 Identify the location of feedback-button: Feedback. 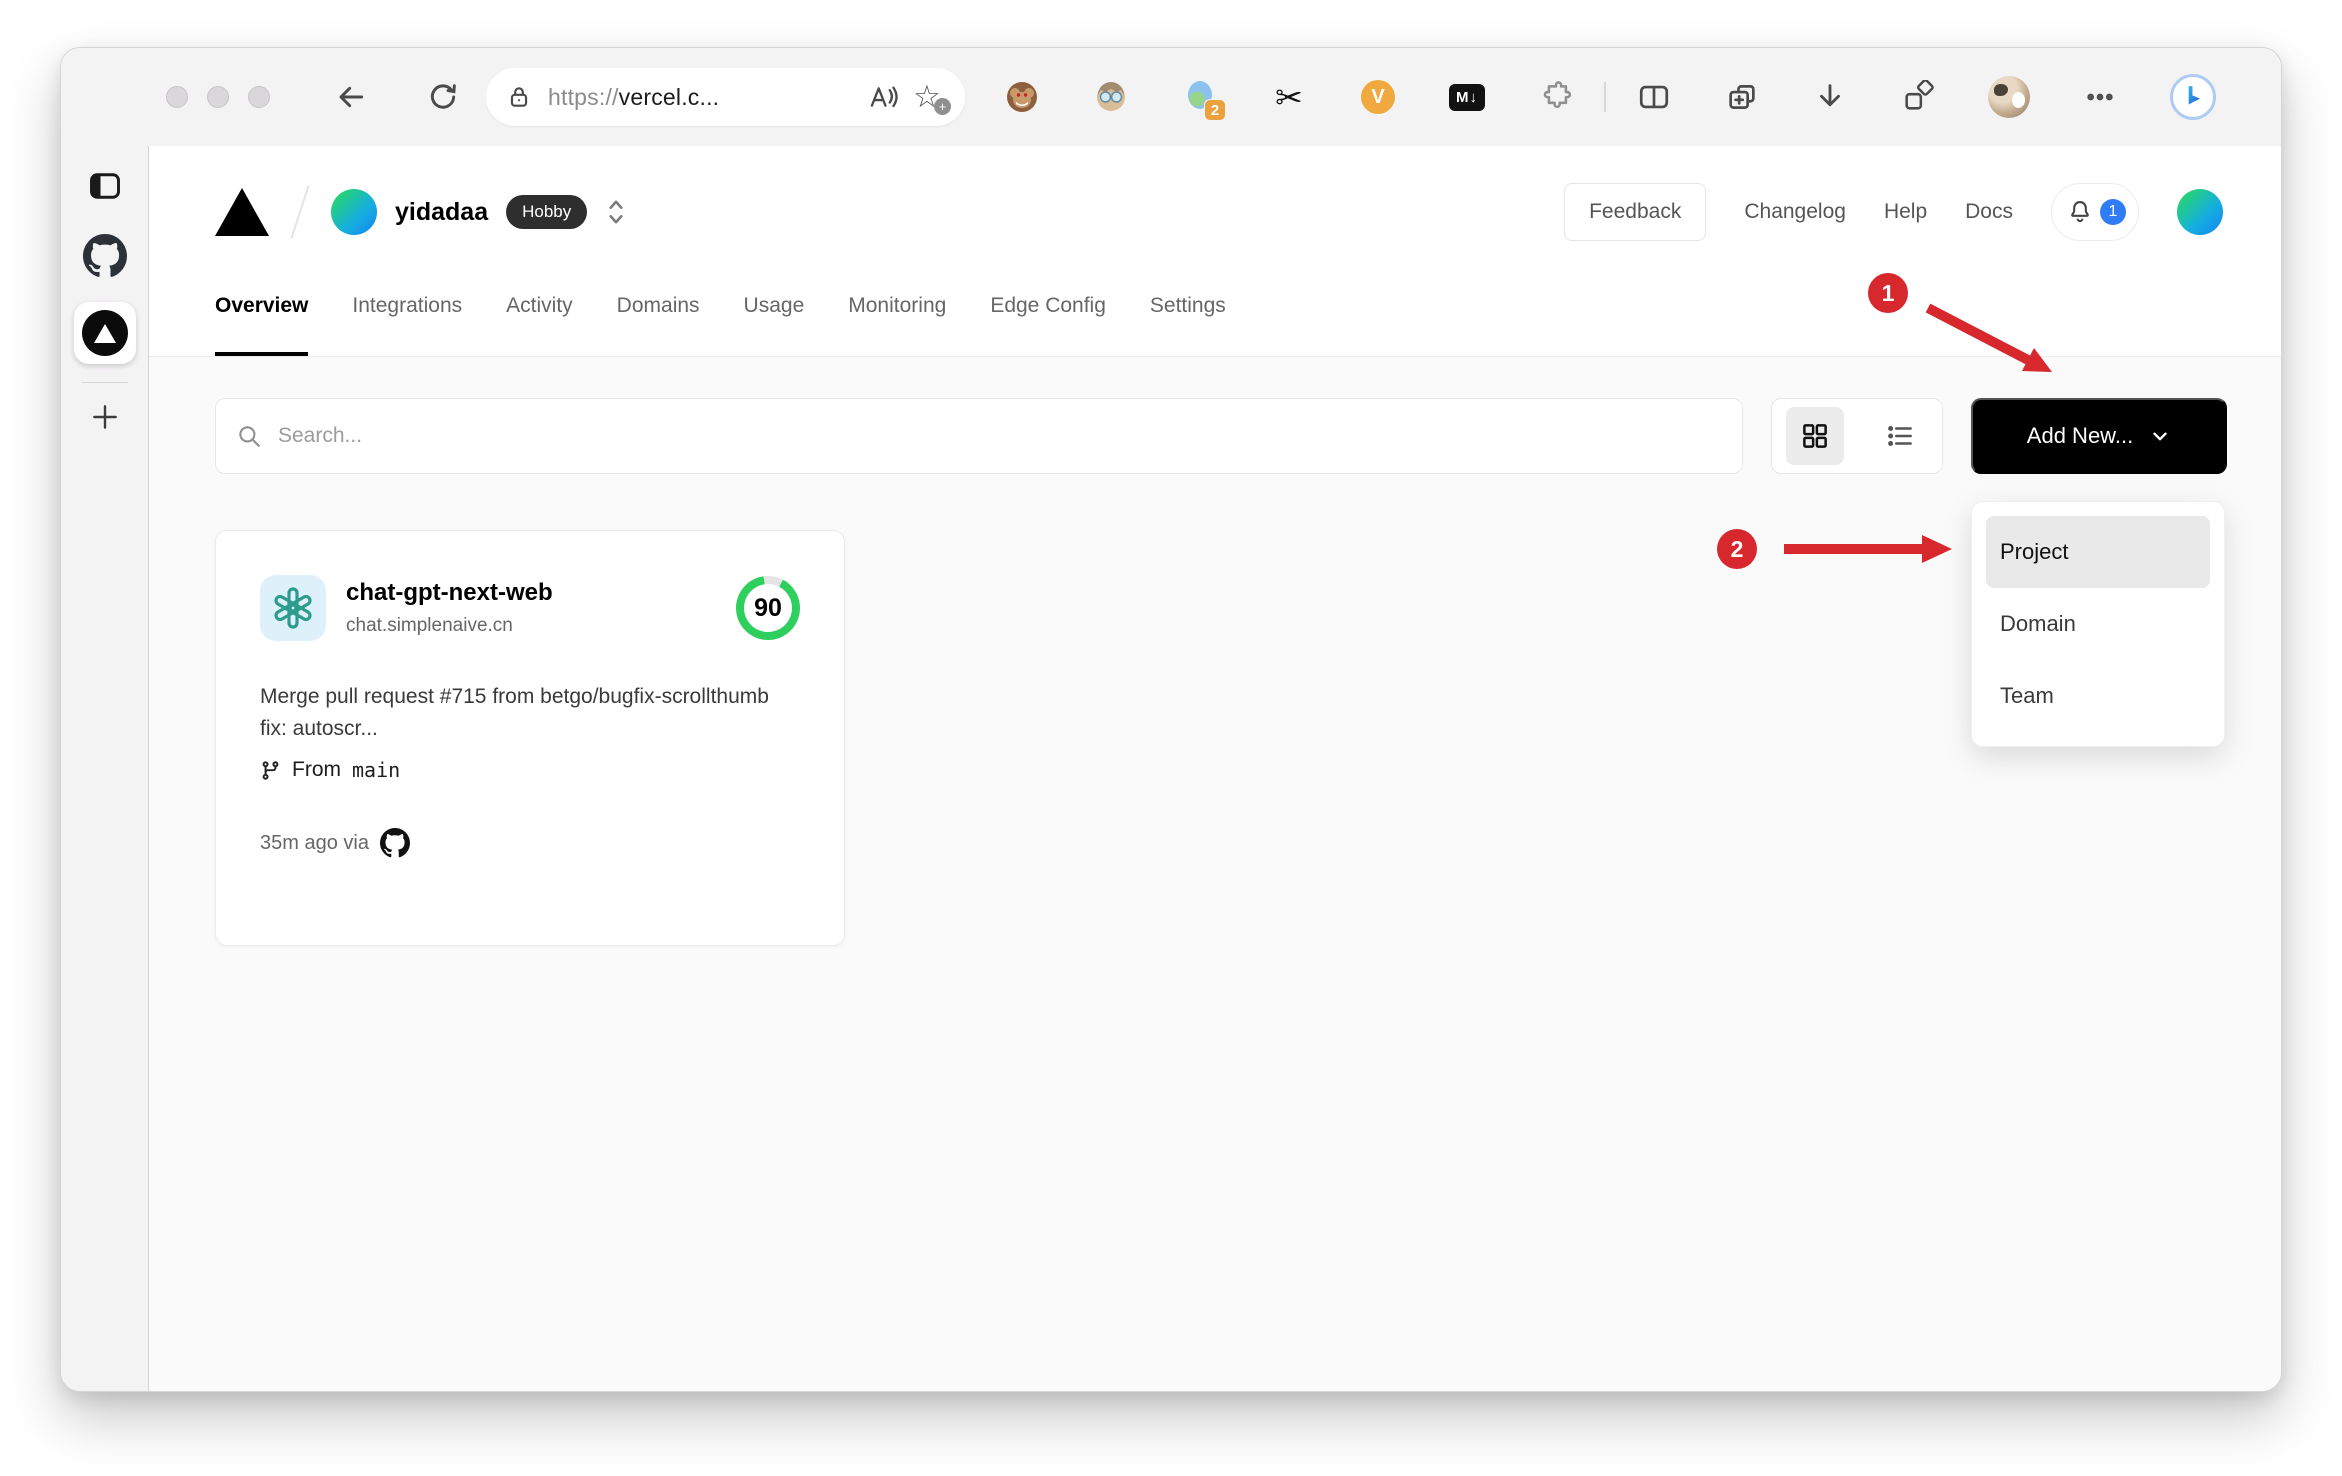
(1635, 212).